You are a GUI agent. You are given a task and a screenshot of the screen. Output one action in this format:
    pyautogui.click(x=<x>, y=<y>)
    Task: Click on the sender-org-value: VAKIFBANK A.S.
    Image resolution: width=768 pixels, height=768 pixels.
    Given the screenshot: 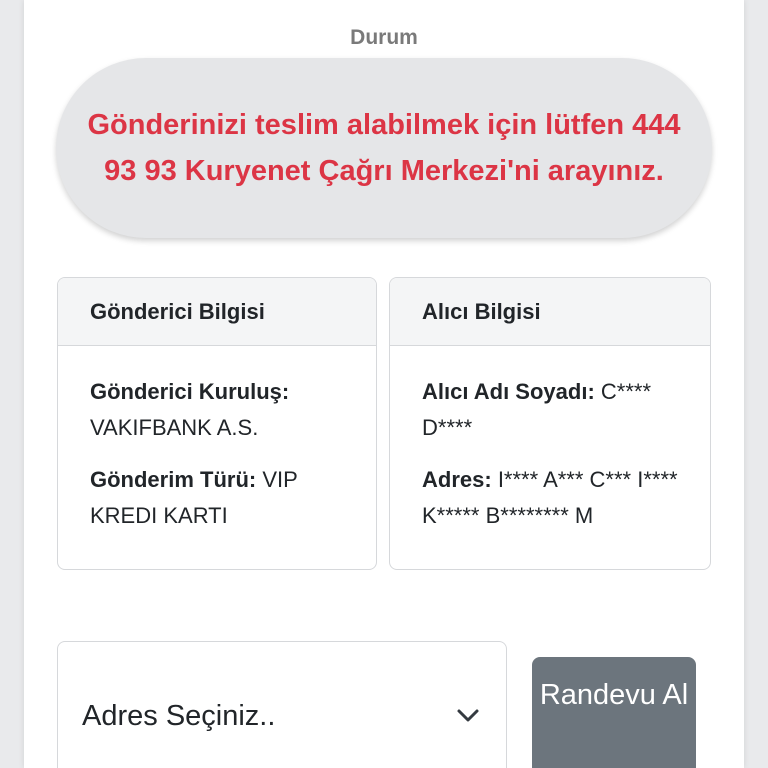 What is the action you would take?
    pyautogui.click(x=174, y=427)
    